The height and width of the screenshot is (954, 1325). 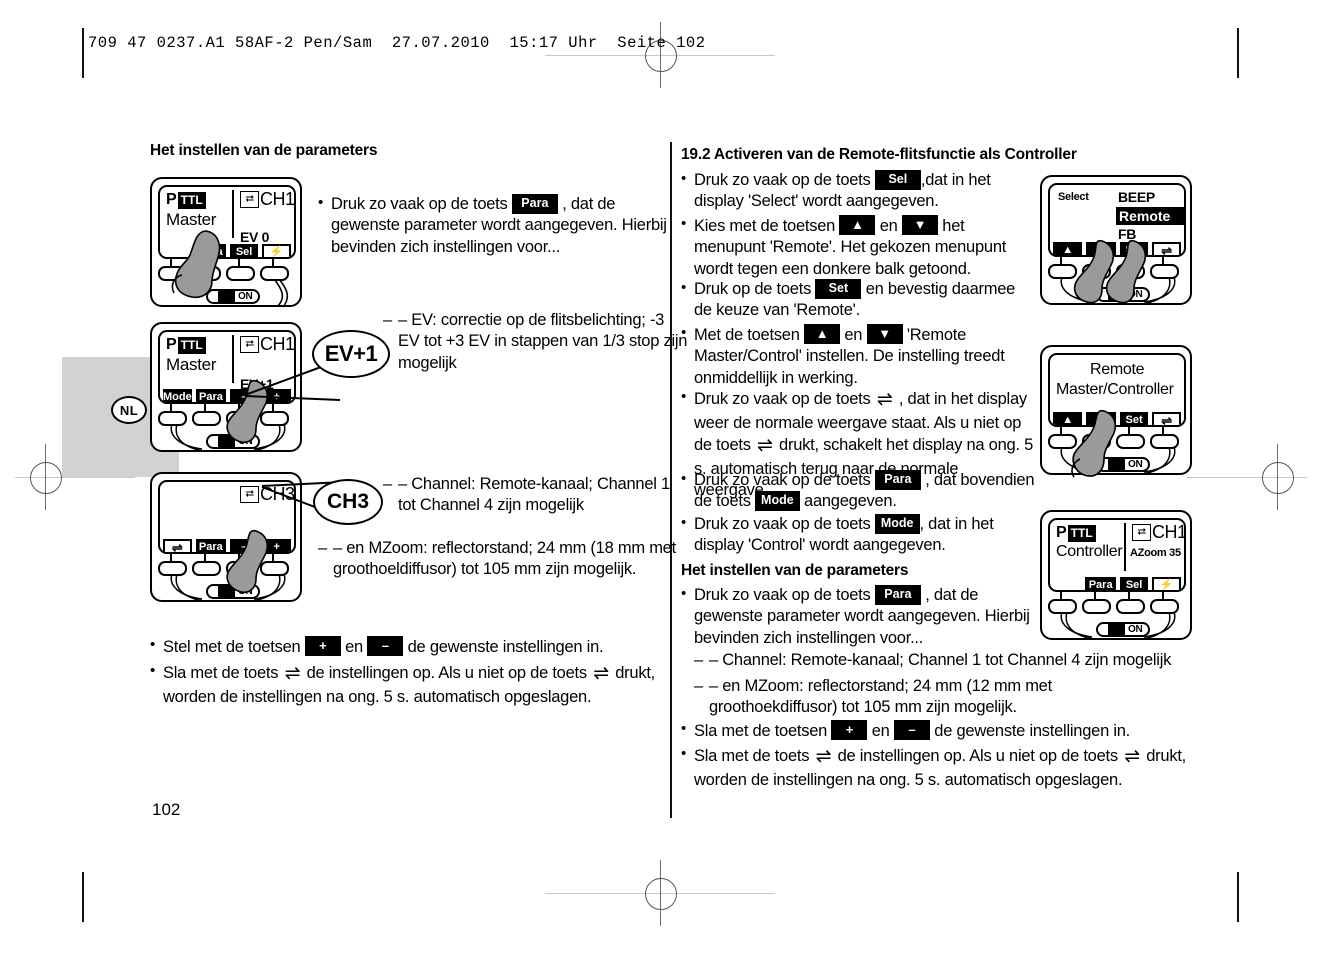 I want to click on remote-line-2: Master/Controller, so click(x=1115, y=389).